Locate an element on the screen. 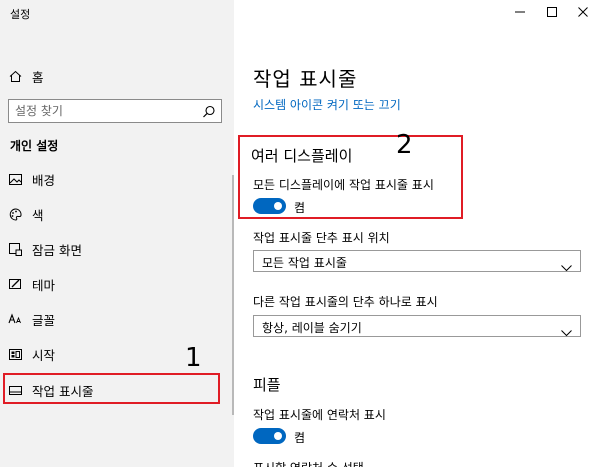 The width and height of the screenshot is (599, 467). font-icon is located at coordinates (15, 319).